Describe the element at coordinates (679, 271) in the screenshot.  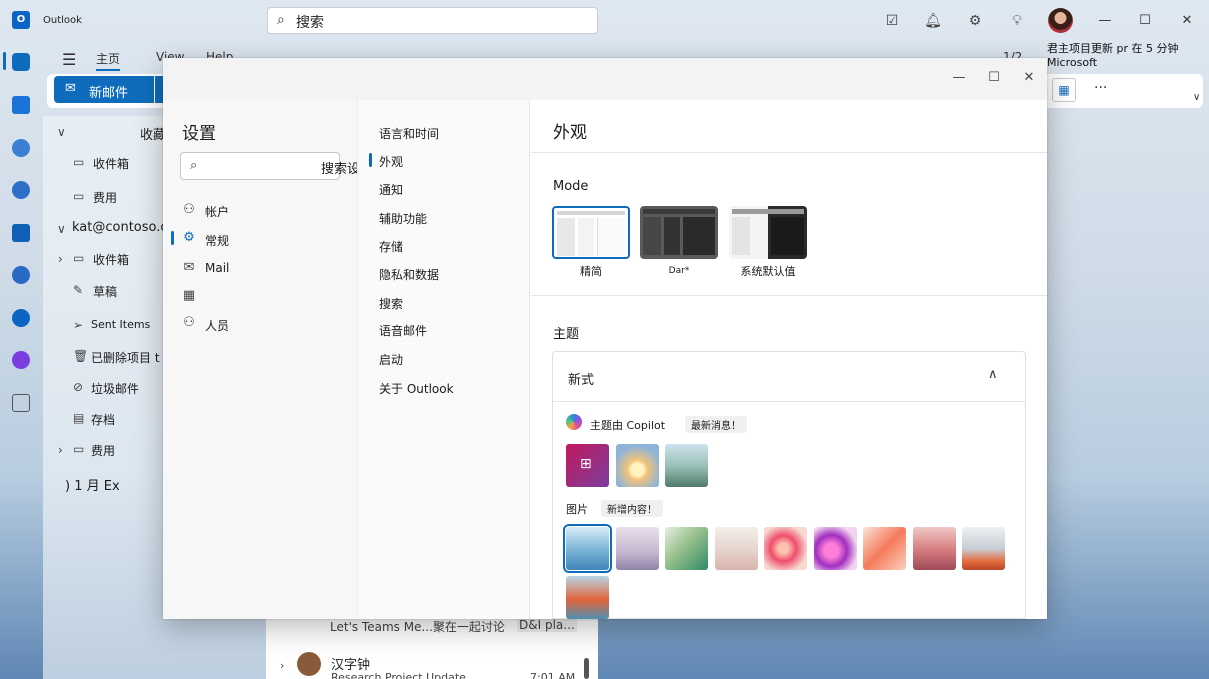
I see `mode-dark-label: Dar*` at that location.